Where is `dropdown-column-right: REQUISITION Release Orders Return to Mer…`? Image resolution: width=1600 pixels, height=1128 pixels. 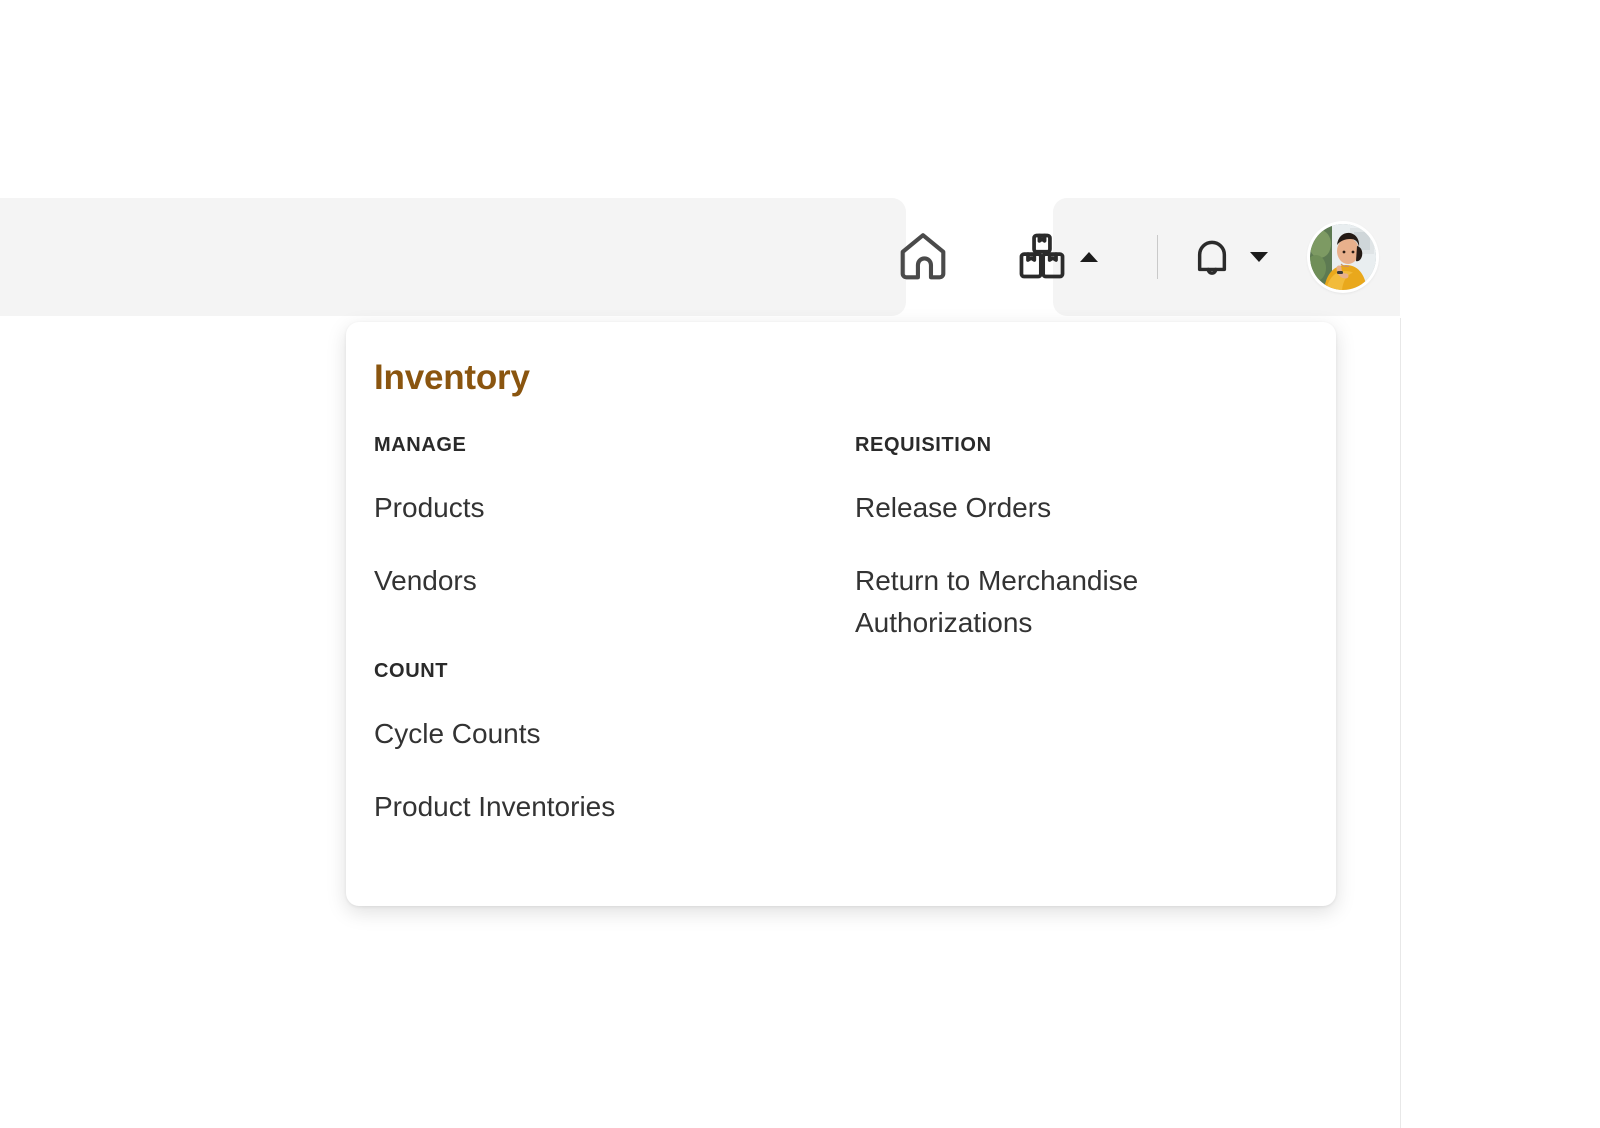 dropdown-column-right: REQUISITION Release Orders Return to Mer… is located at coordinates (1095, 631).